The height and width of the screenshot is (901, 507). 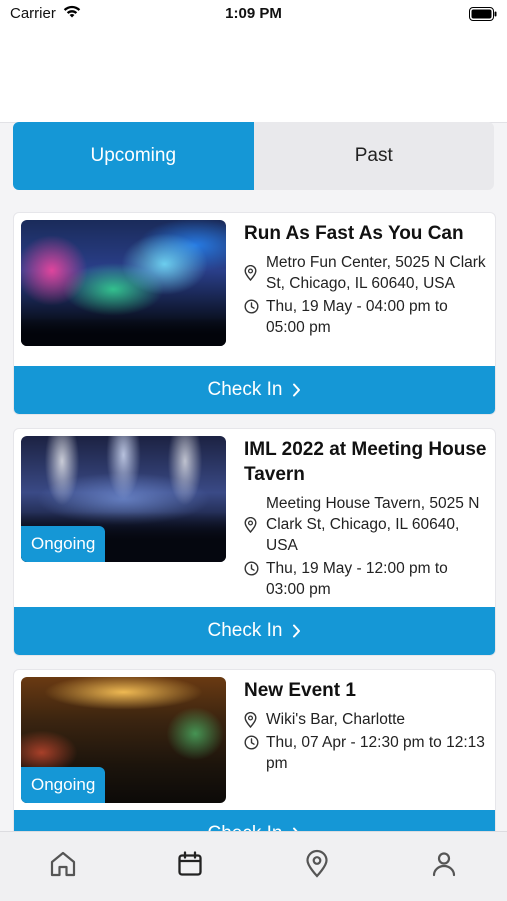 What do you see at coordinates (123, 499) in the screenshot?
I see `event-image-crowd: Ongoing` at bounding box center [123, 499].